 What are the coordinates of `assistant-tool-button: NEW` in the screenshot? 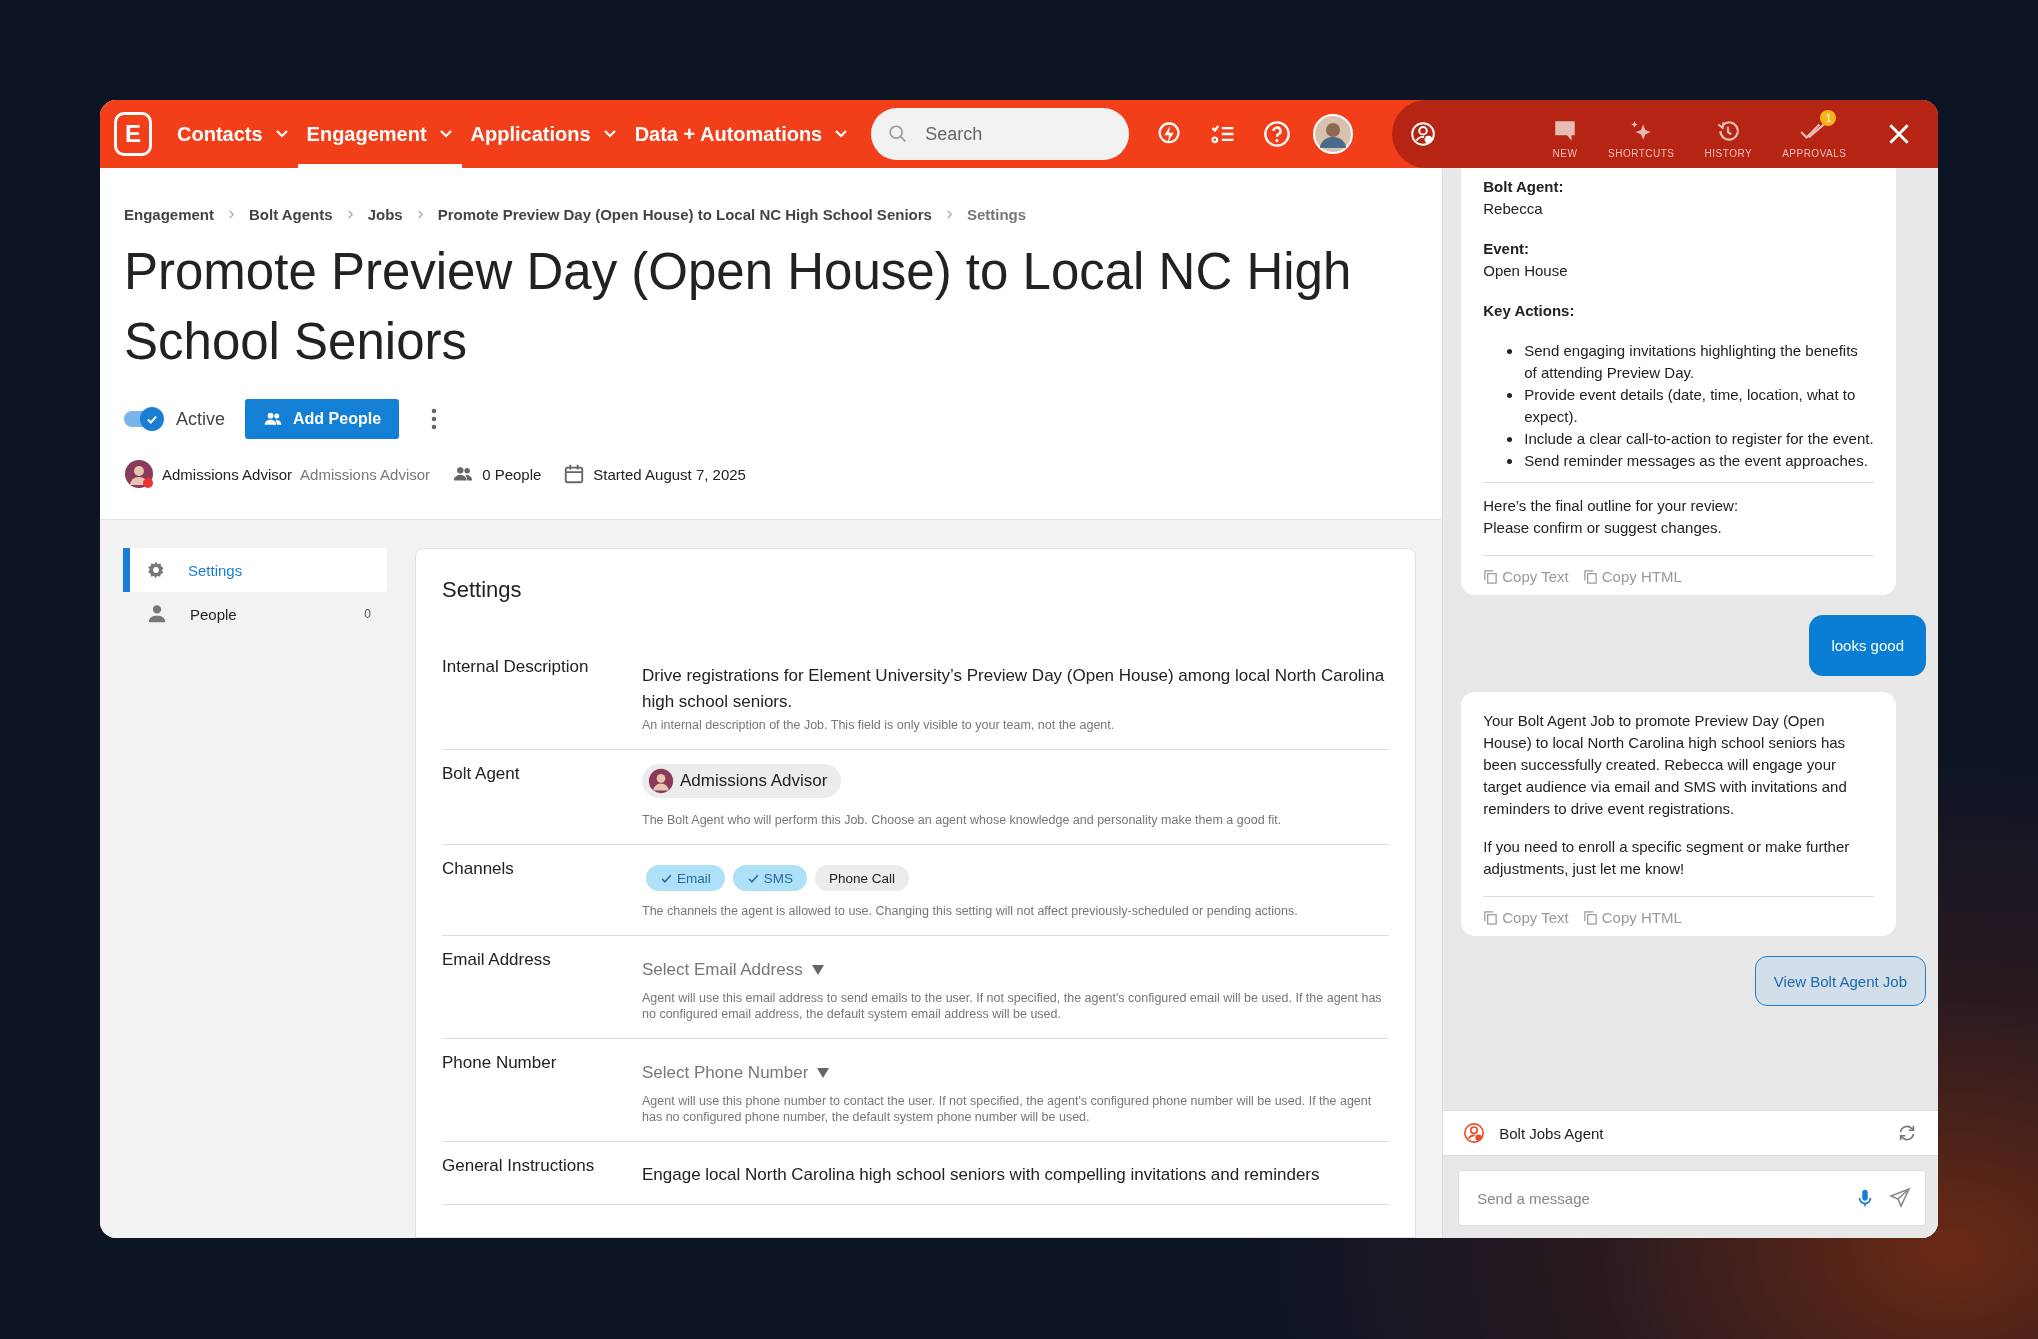 It's located at (1565, 134).